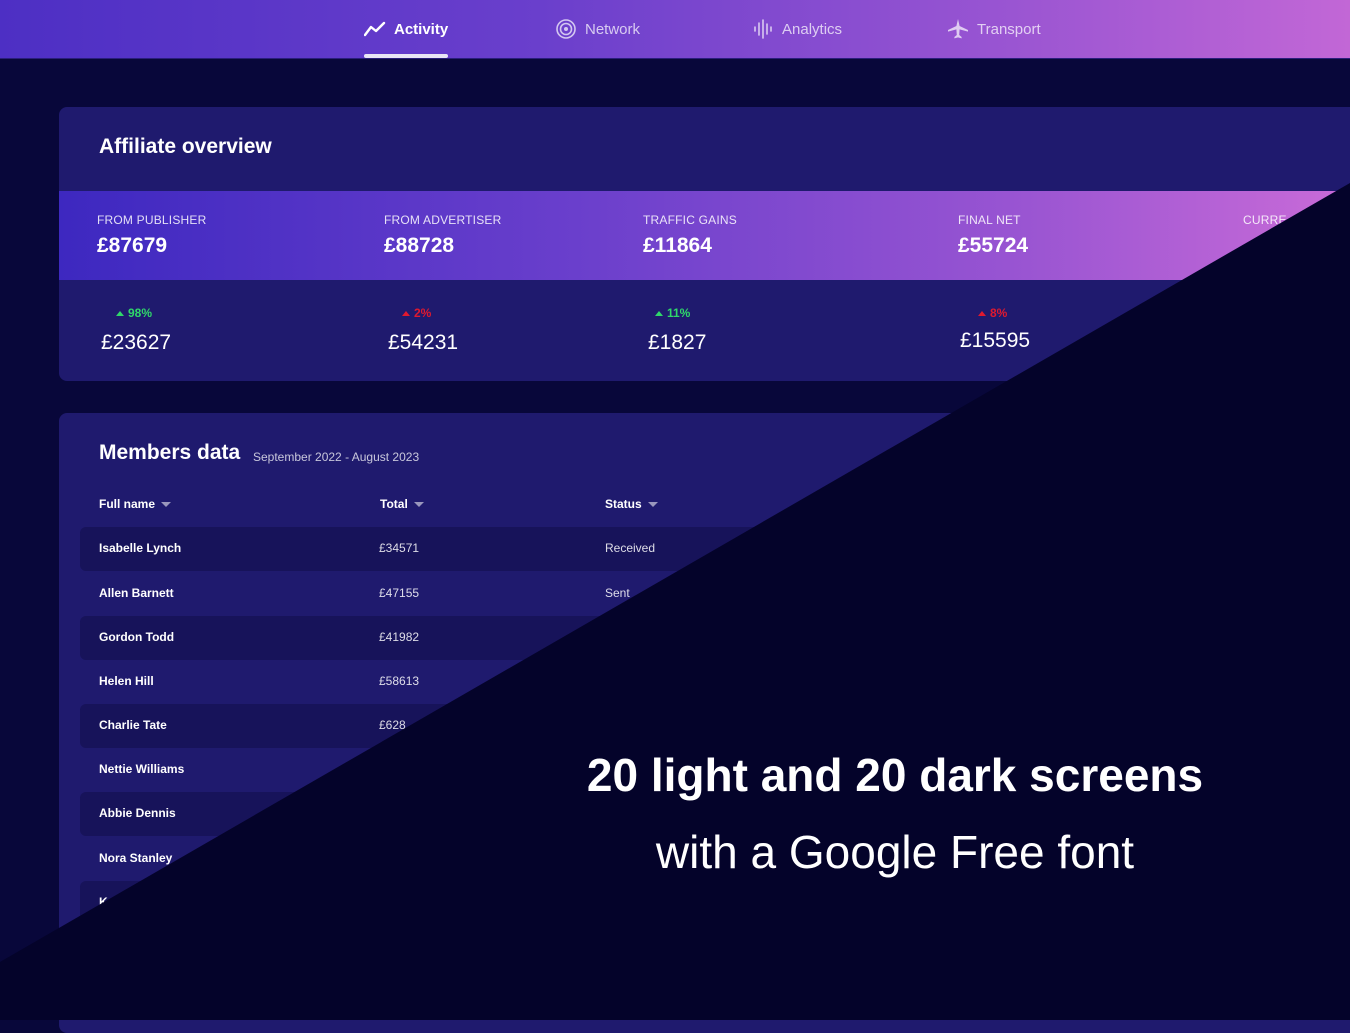  What do you see at coordinates (185, 146) in the screenshot?
I see `affiliate-overview-title: Affiliate overview` at bounding box center [185, 146].